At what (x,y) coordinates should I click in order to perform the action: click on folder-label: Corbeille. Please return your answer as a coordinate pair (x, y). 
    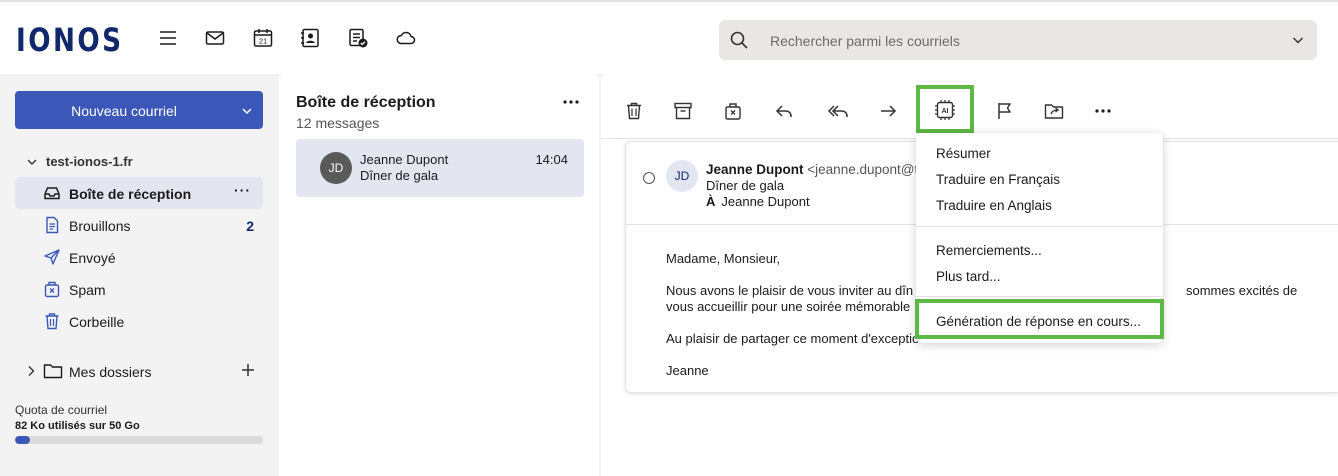
    Looking at the image, I should click on (97, 322).